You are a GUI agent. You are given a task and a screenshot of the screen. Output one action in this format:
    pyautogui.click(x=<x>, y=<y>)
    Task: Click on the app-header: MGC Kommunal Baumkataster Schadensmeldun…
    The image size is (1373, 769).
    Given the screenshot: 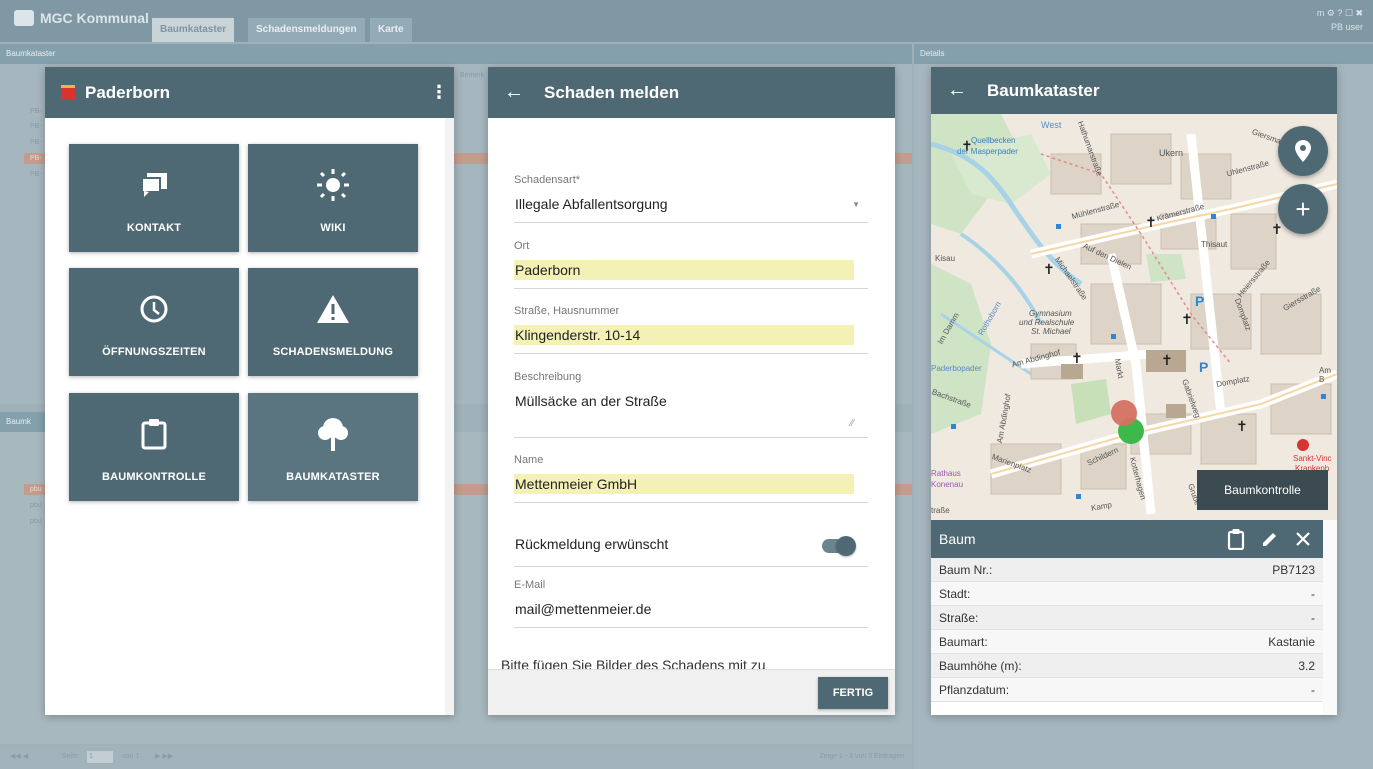 What is the action you would take?
    pyautogui.click(x=686, y=21)
    